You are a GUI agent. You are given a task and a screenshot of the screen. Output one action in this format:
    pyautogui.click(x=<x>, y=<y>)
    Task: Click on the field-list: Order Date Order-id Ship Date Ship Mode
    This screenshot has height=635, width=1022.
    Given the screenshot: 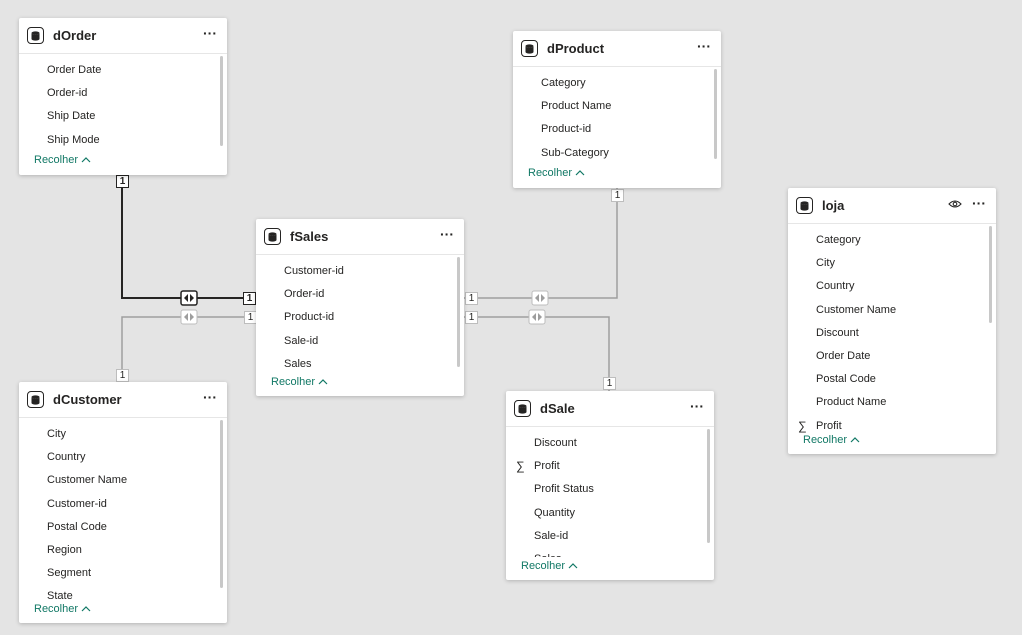 What is the action you would take?
    pyautogui.click(x=123, y=103)
    